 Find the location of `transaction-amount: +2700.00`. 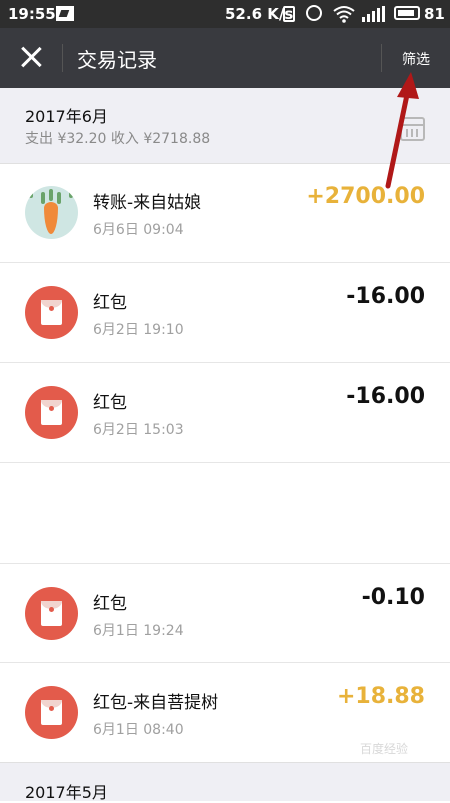

transaction-amount: +2700.00 is located at coordinates (365, 196).